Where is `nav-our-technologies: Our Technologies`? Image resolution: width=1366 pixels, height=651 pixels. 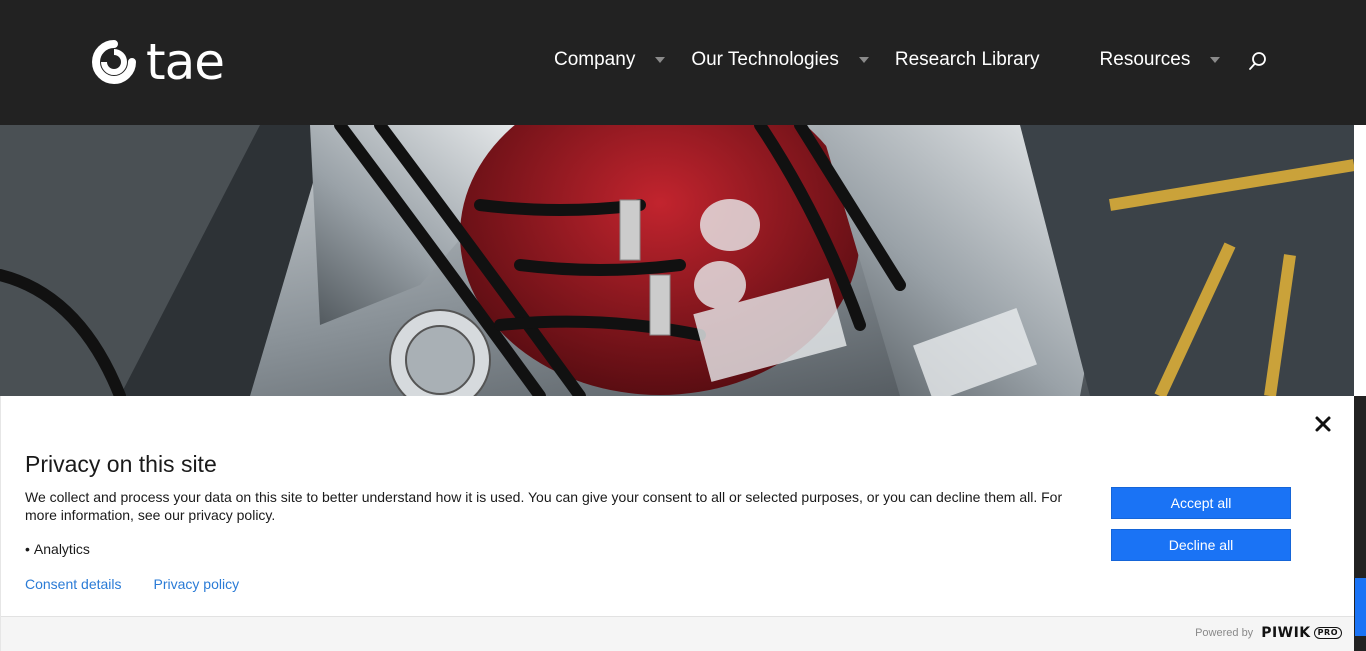 nav-our-technologies: Our Technologies is located at coordinates (793, 60).